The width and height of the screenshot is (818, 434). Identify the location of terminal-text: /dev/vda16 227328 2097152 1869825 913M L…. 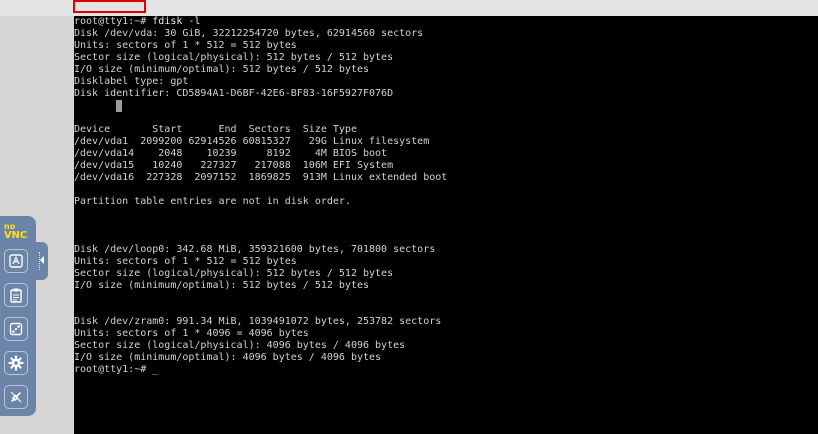
(261, 177).